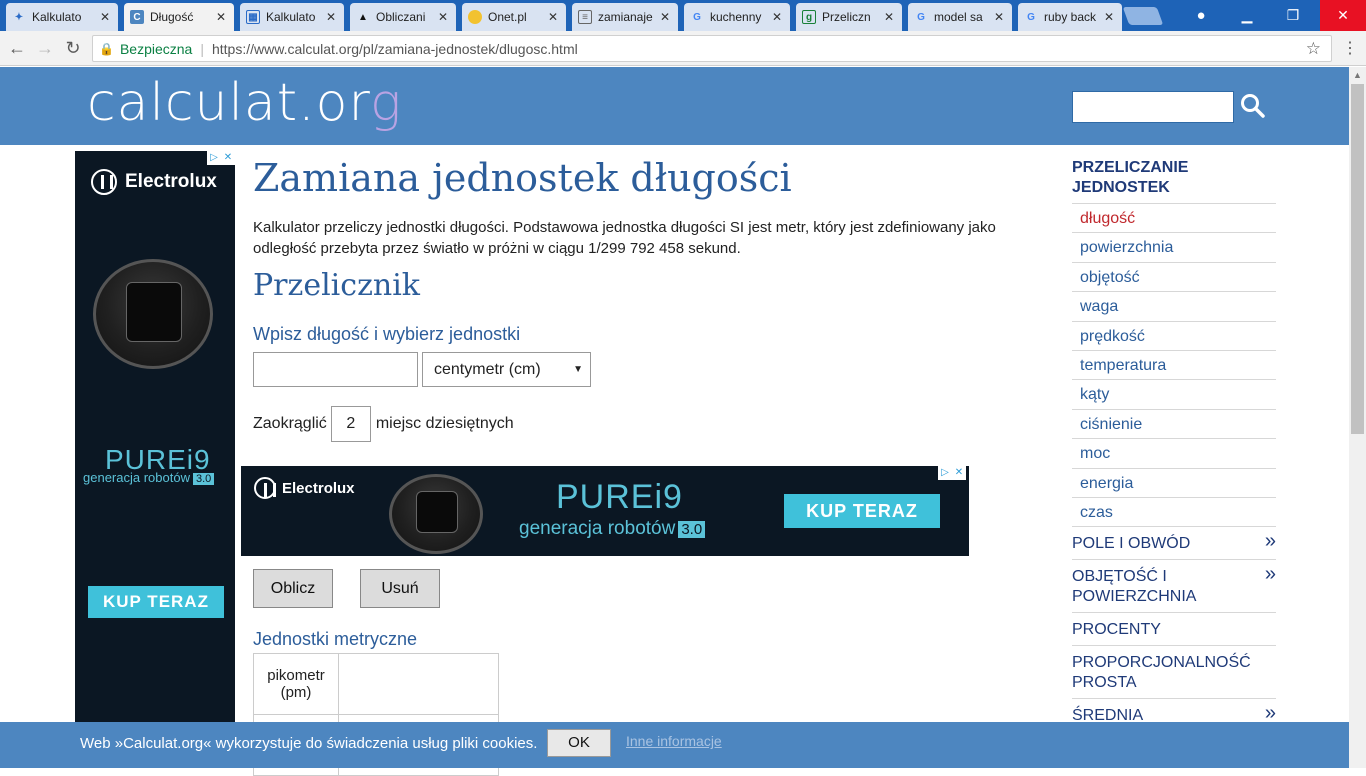  I want to click on scroll-thumb, so click(1357, 259).